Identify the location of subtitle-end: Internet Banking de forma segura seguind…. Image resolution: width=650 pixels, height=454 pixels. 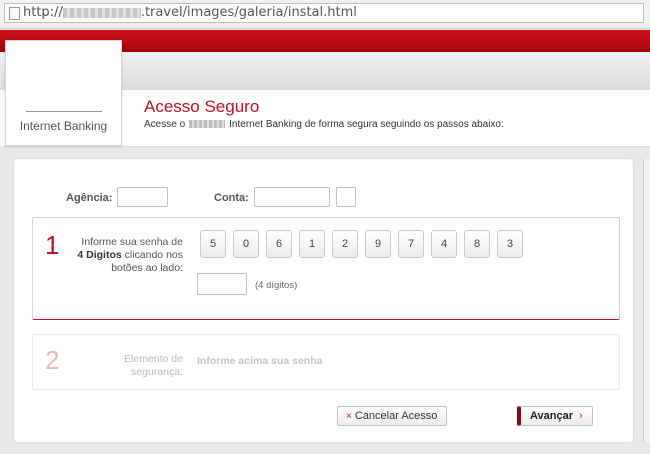
(366, 124).